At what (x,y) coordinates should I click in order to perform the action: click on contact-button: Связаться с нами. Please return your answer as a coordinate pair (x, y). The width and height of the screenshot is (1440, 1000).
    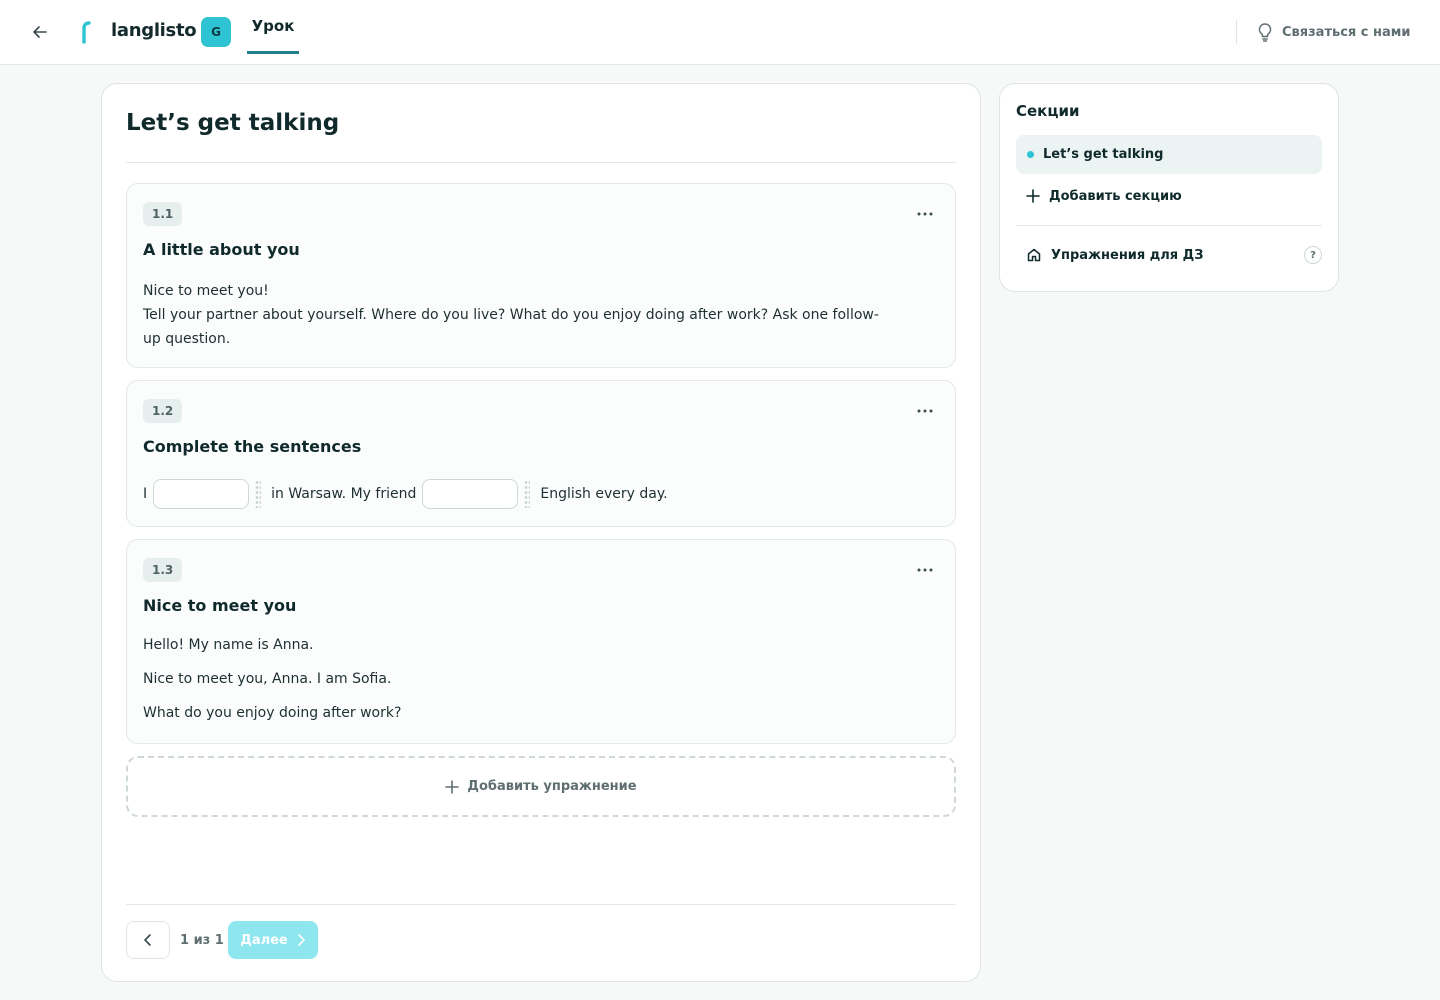
    Looking at the image, I should click on (1333, 32).